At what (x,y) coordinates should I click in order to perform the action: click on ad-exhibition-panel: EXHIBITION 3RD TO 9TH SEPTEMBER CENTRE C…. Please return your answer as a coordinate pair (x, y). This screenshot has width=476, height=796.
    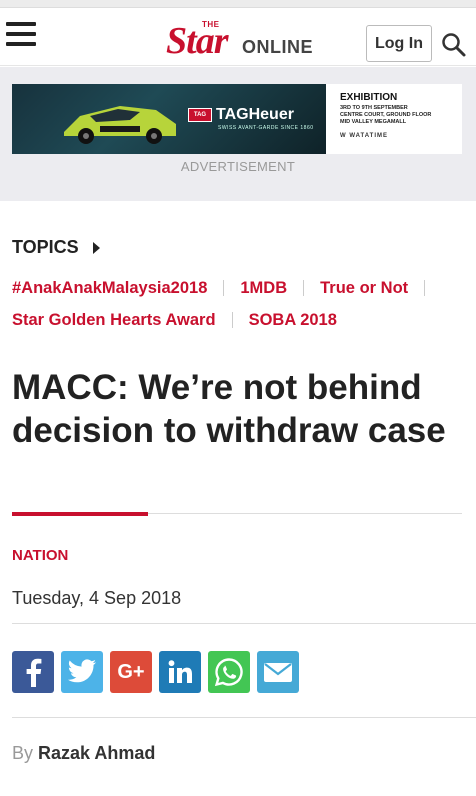
    Looking at the image, I should click on (394, 119).